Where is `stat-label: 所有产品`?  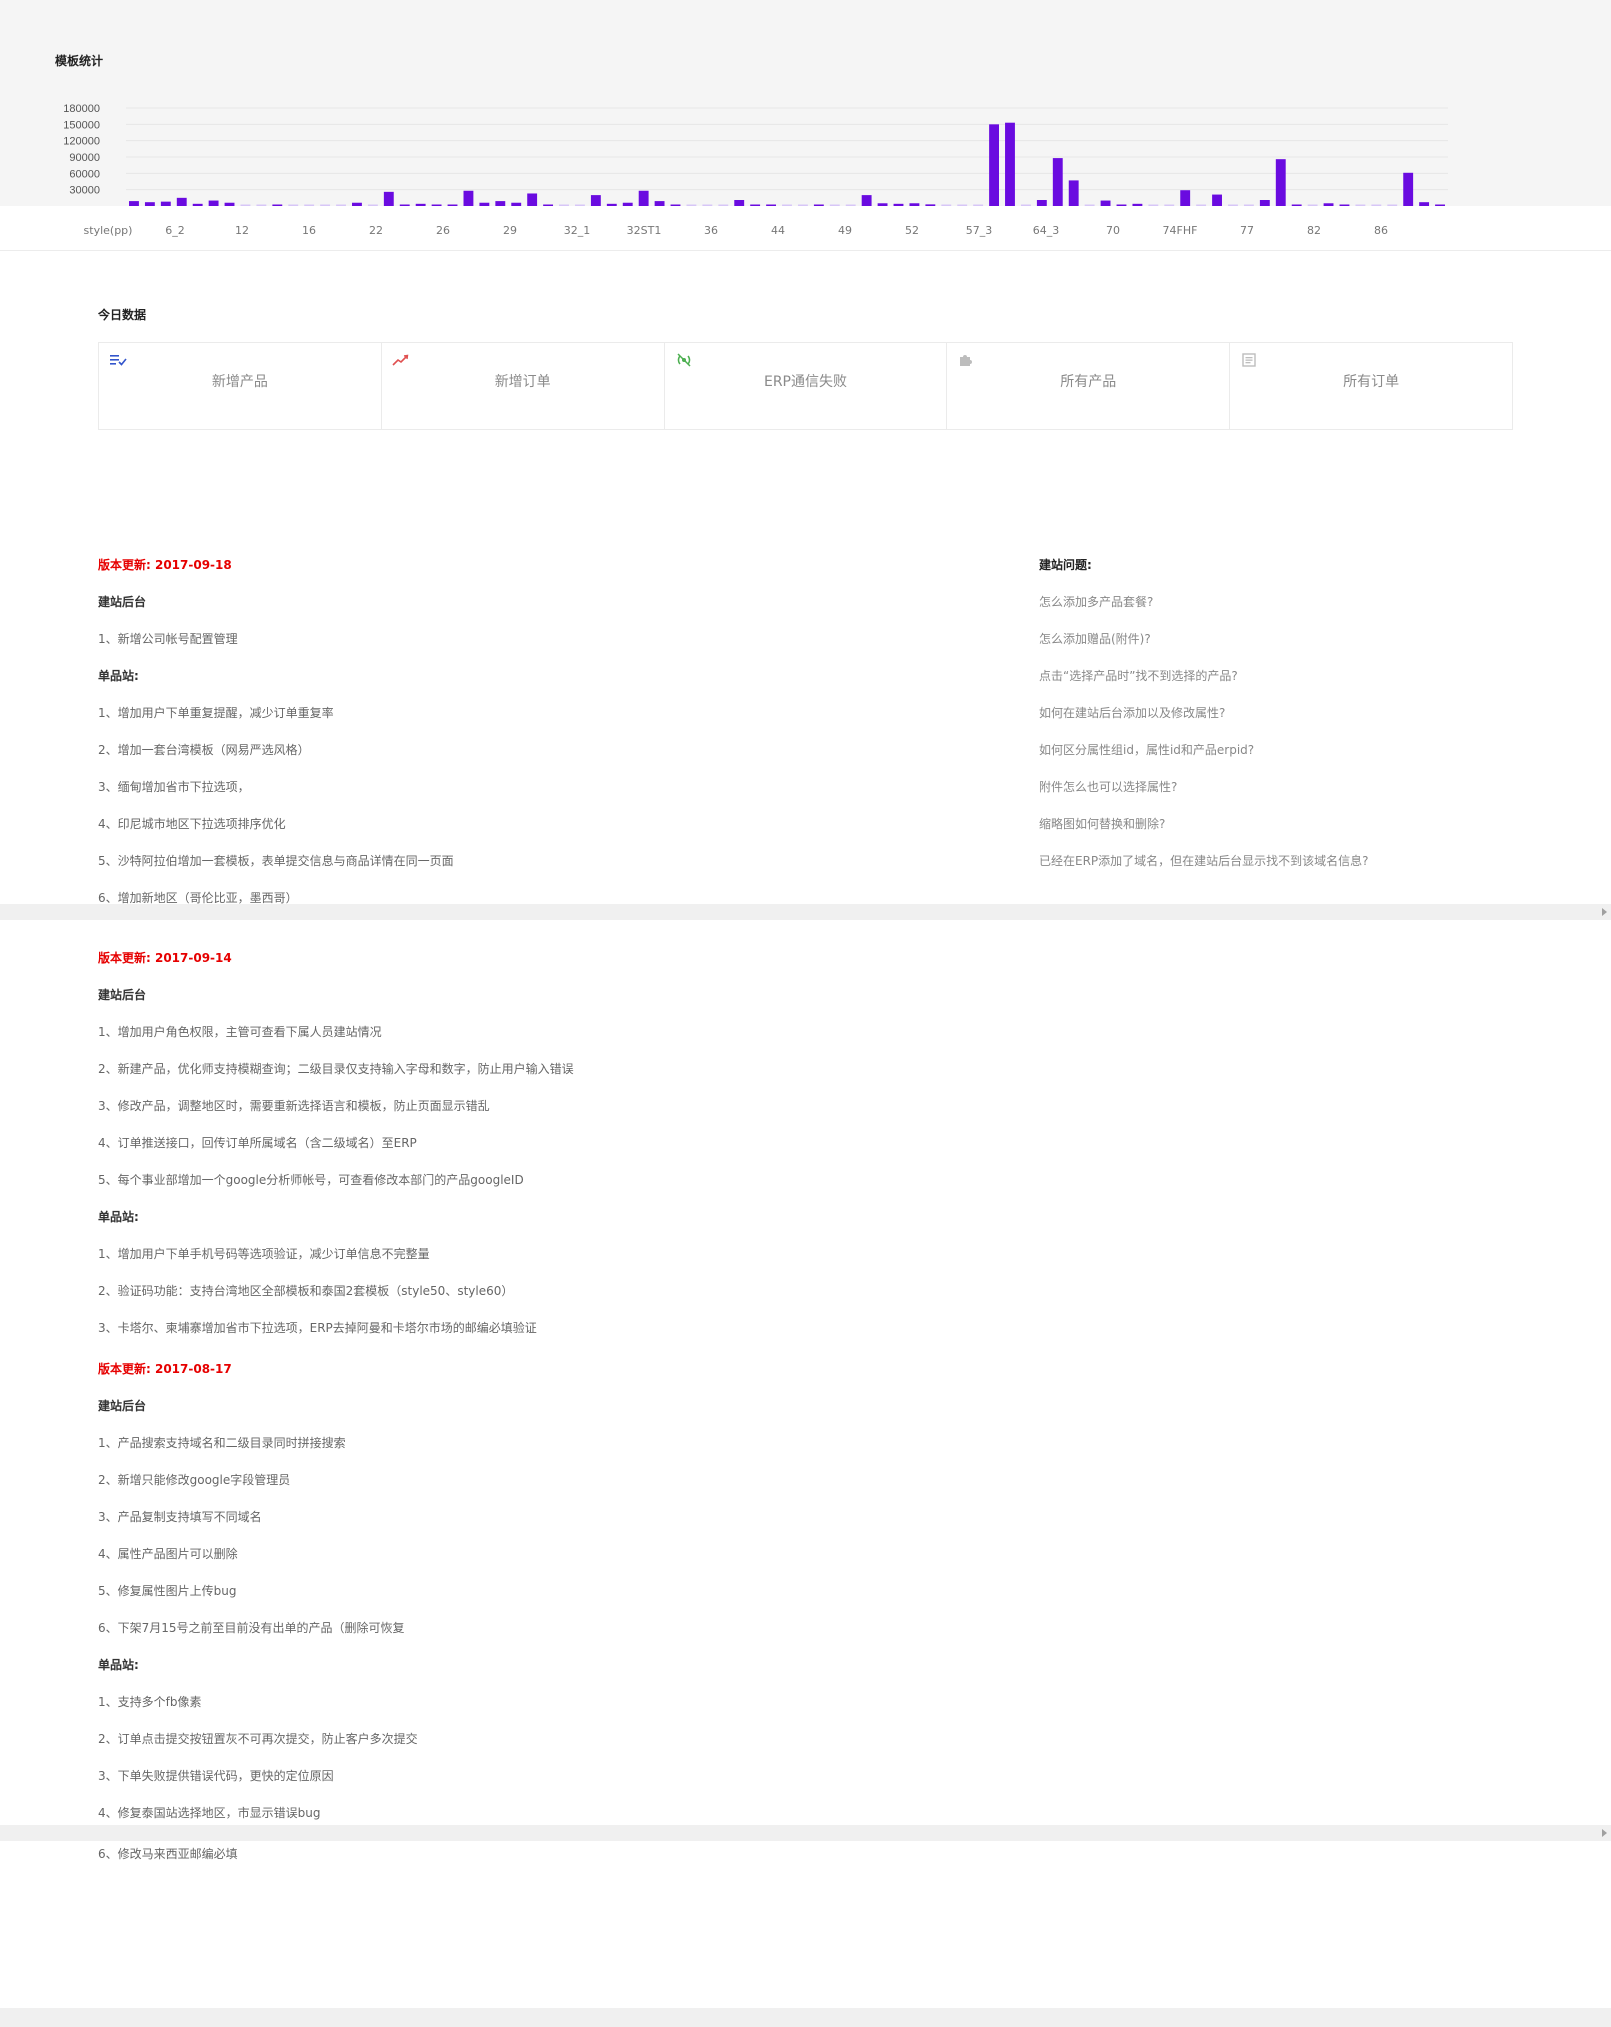
stat-label: 所有产品 is located at coordinates (1088, 382).